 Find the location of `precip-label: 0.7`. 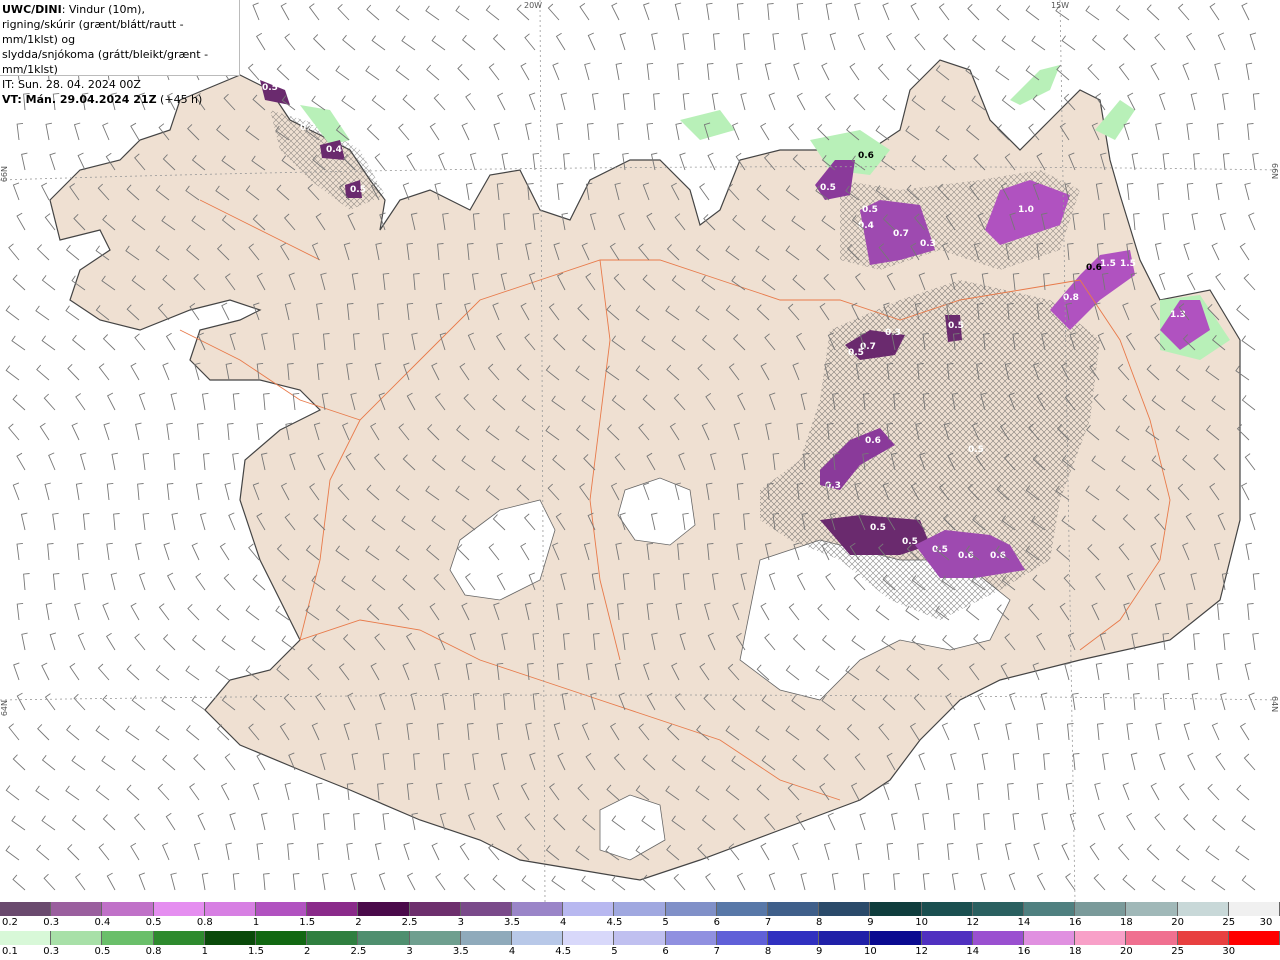

precip-label: 0.7 is located at coordinates (901, 234).